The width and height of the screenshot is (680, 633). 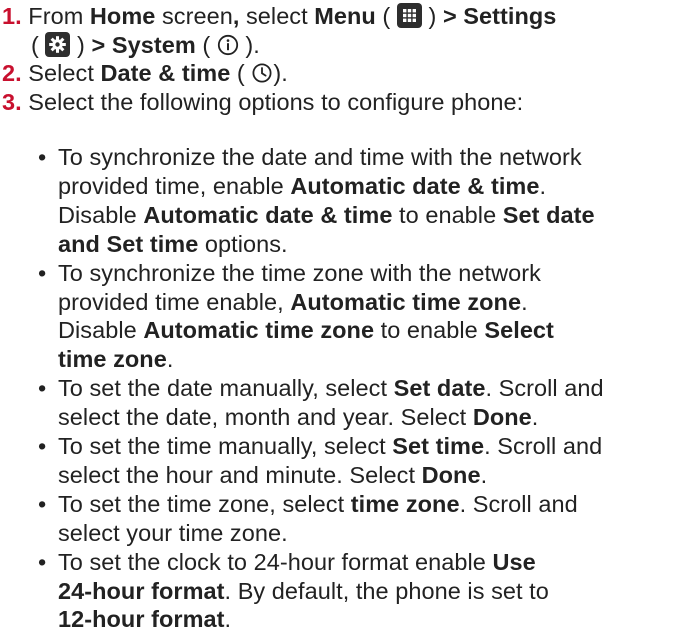 What do you see at coordinates (228, 45) in the screenshot?
I see `info-icon` at bounding box center [228, 45].